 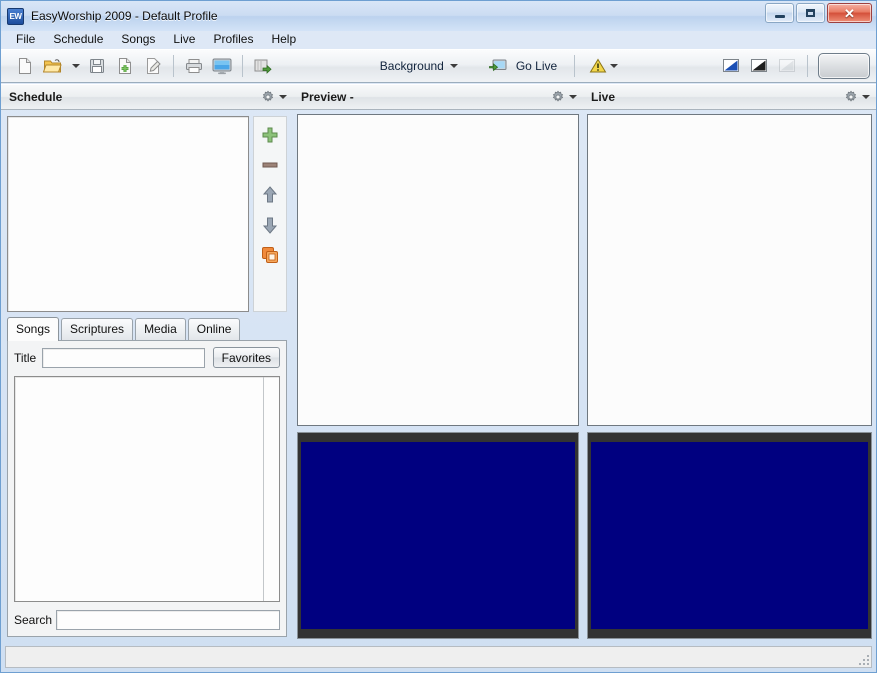 I want to click on printer-icon, so click(x=194, y=66).